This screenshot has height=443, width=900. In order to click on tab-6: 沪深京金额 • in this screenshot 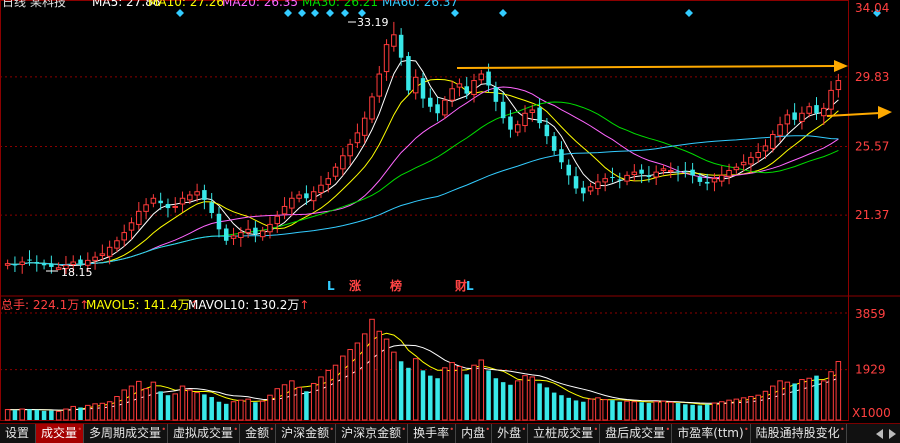, I will do `click(372, 433)`.